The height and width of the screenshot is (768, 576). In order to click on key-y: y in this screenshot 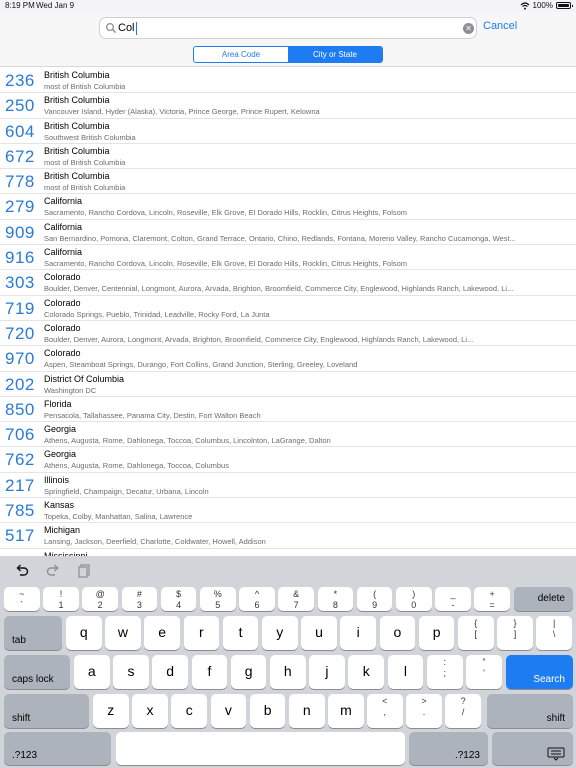, I will do `click(280, 633)`.